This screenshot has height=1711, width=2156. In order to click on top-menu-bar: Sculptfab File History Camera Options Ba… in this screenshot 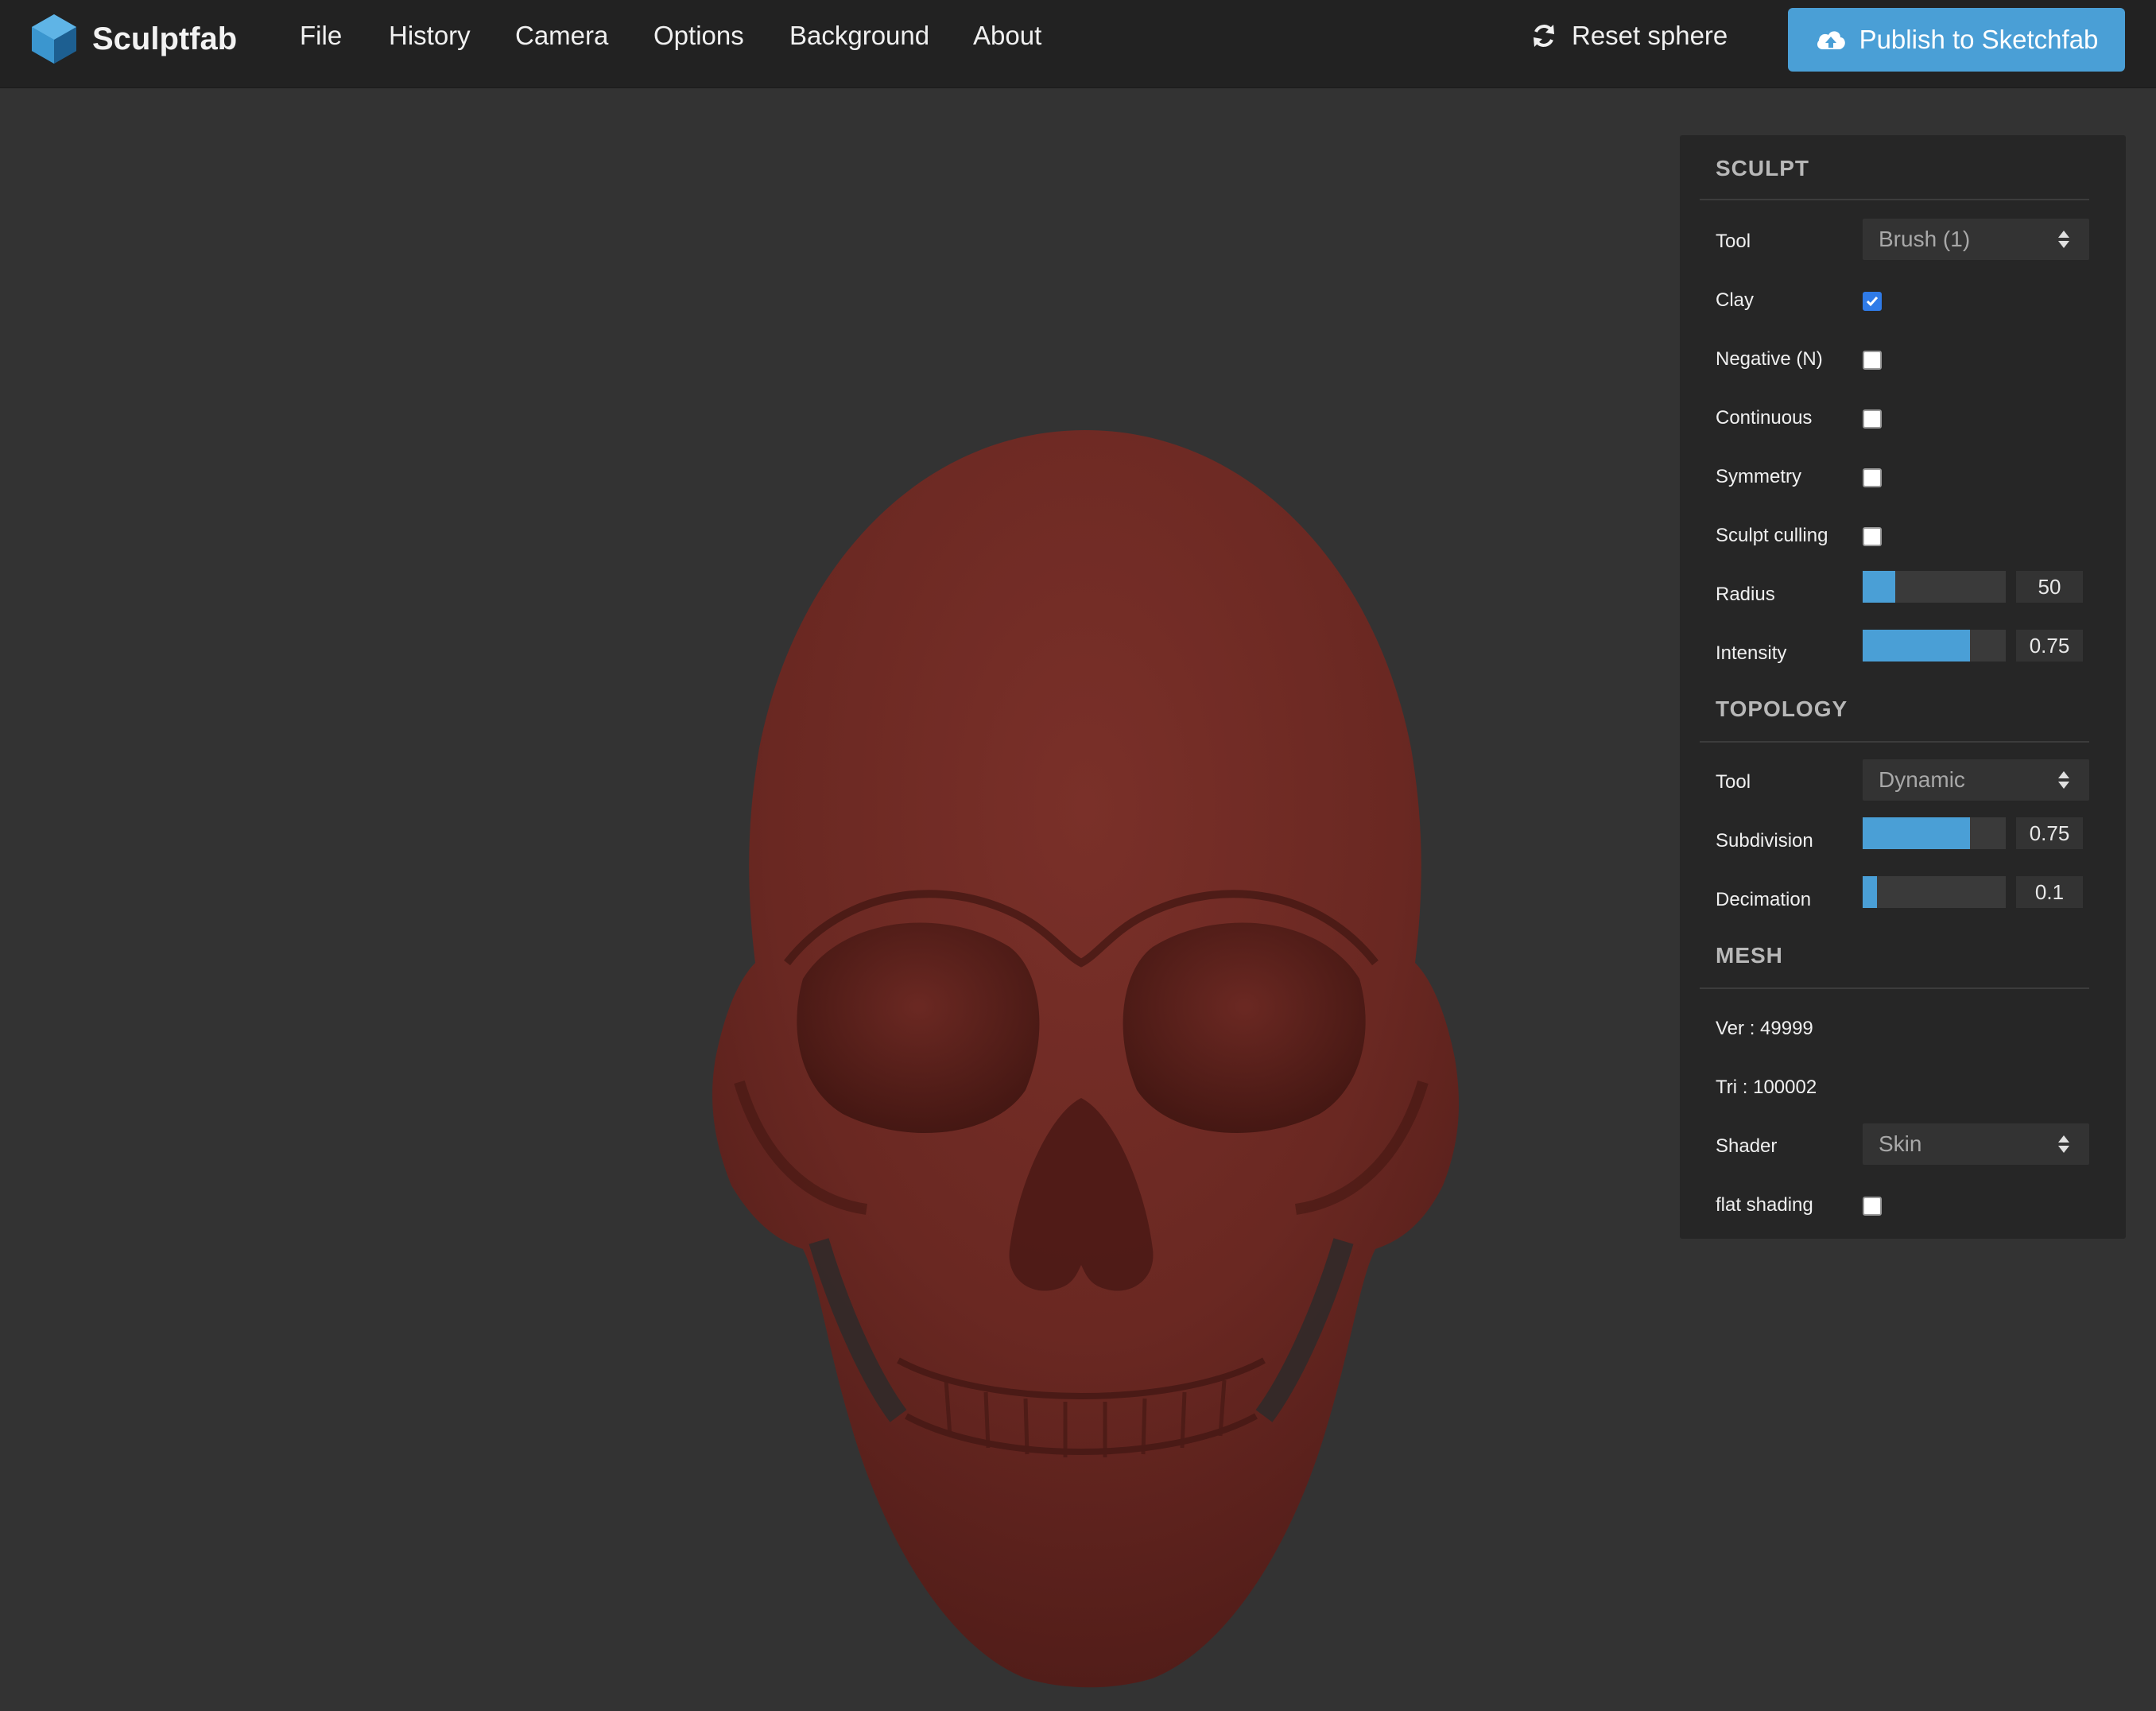, I will do `click(1078, 44)`.